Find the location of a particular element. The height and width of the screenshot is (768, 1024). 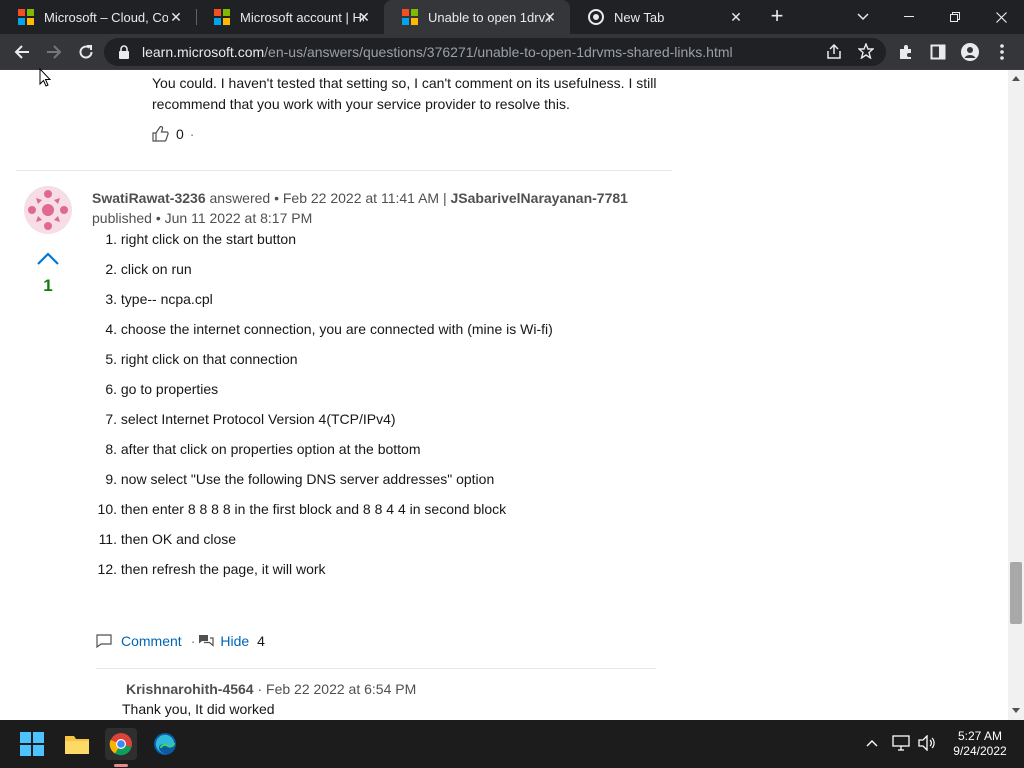

windows-logo-icon is located at coordinates (32, 744).